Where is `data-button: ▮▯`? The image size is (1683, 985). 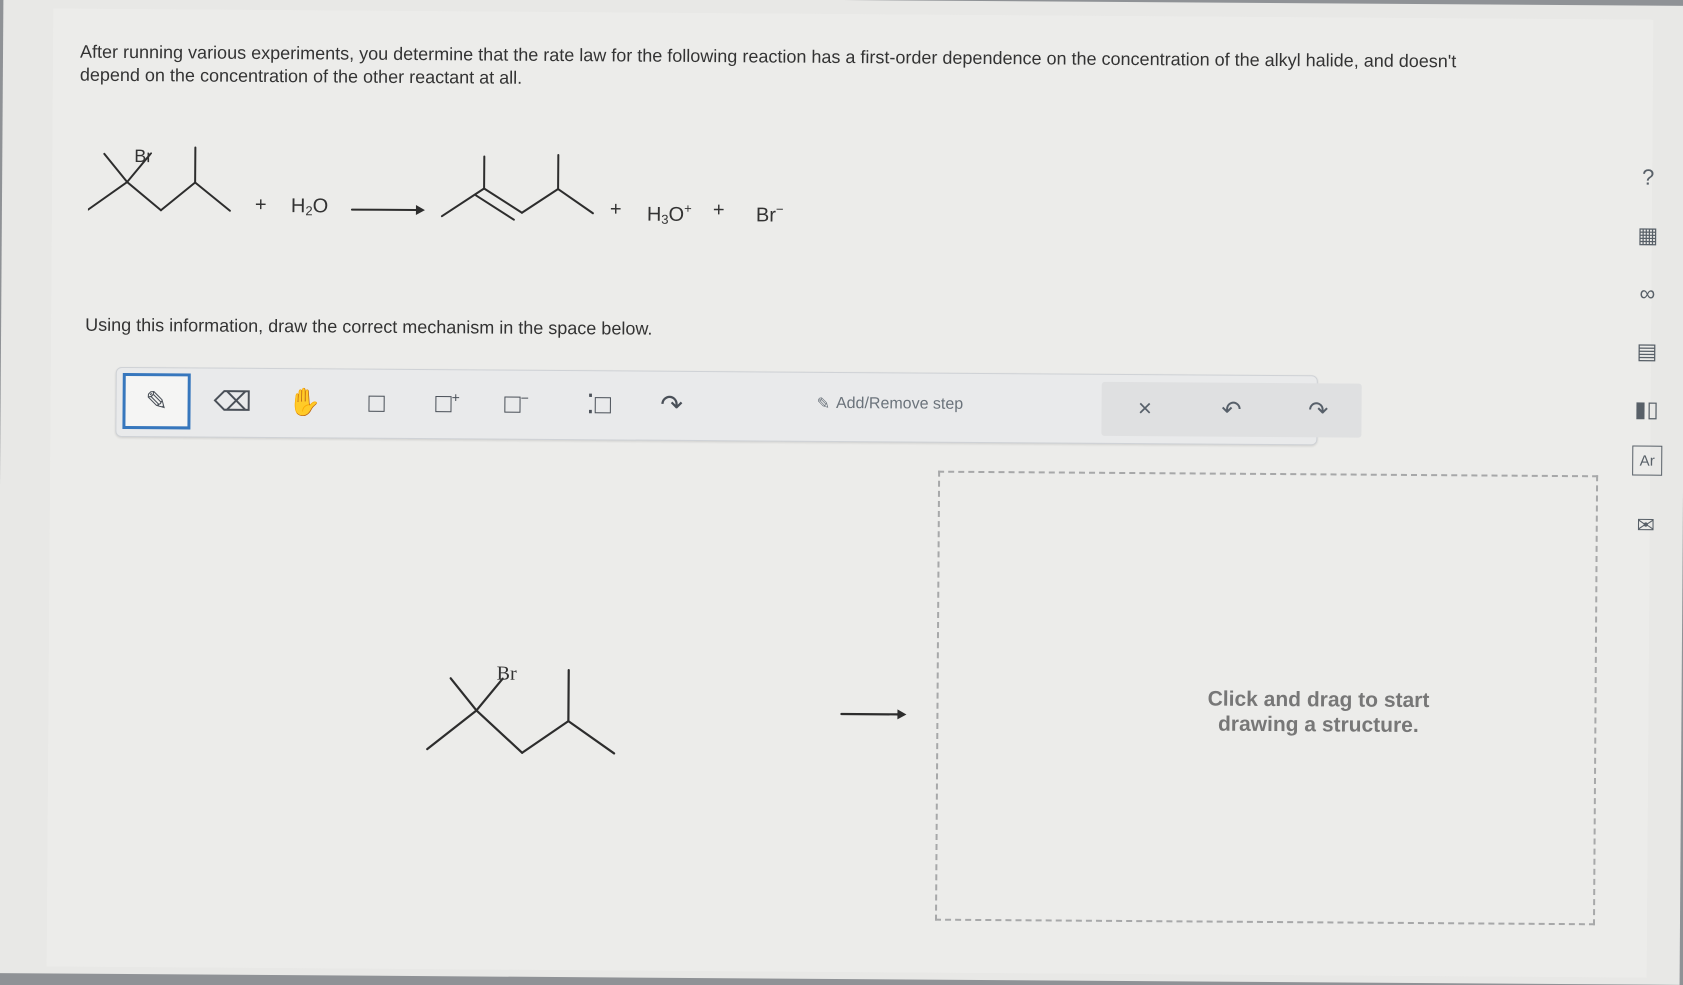
data-button: ▮▯ is located at coordinates (1646, 409).